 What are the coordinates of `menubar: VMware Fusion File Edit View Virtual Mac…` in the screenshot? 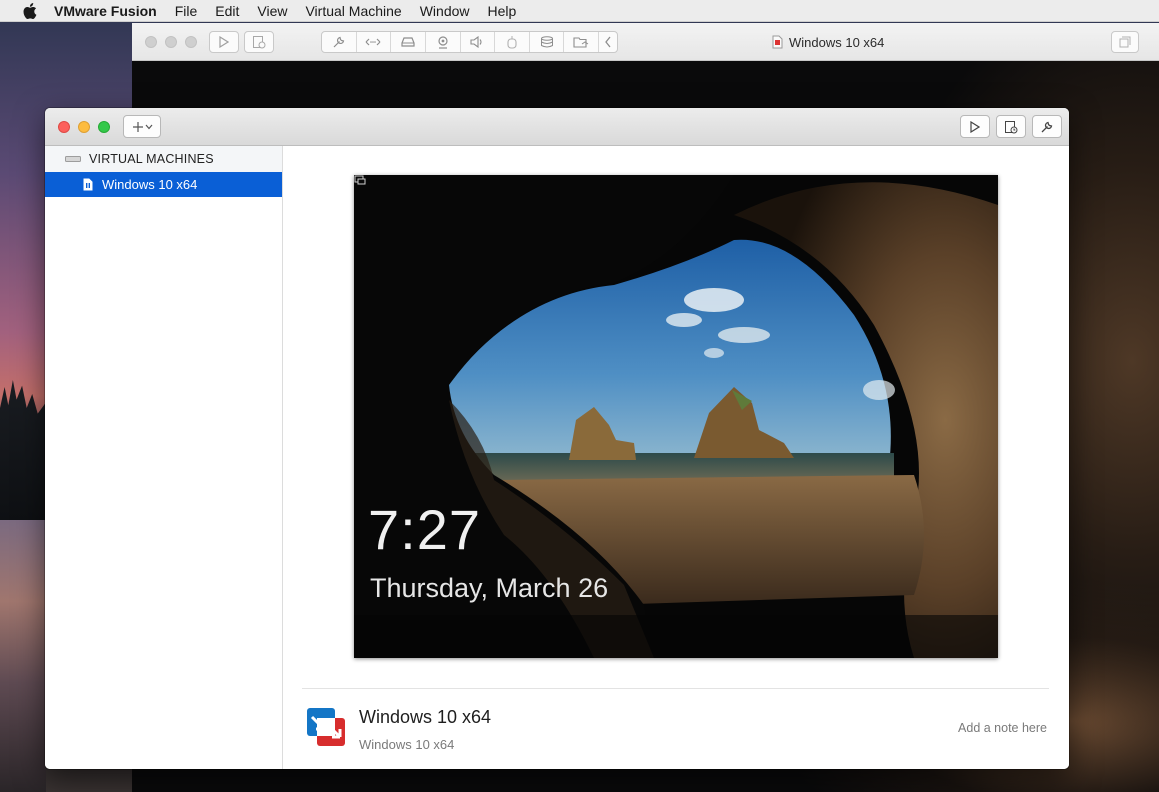 It's located at (579, 11).